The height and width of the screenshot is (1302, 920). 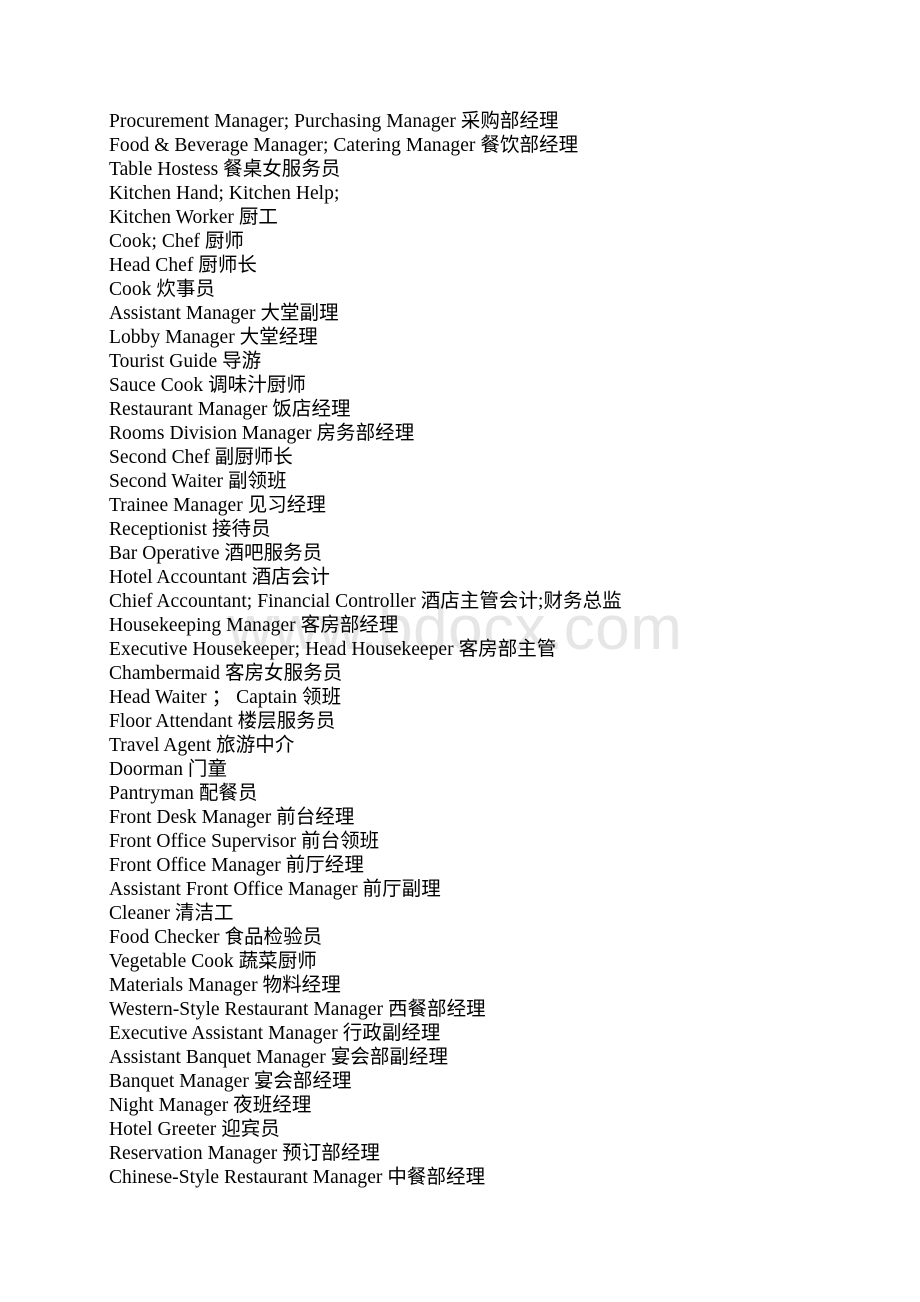 I want to click on text-line: Banquet Manager 宴会部经理, so click(x=230, y=1081).